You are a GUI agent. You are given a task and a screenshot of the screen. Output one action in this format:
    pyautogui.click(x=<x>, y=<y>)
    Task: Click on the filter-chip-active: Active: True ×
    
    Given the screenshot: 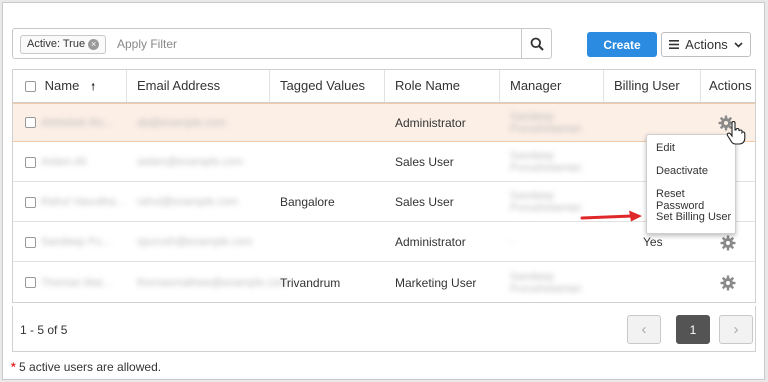 What is the action you would take?
    pyautogui.click(x=63, y=44)
    